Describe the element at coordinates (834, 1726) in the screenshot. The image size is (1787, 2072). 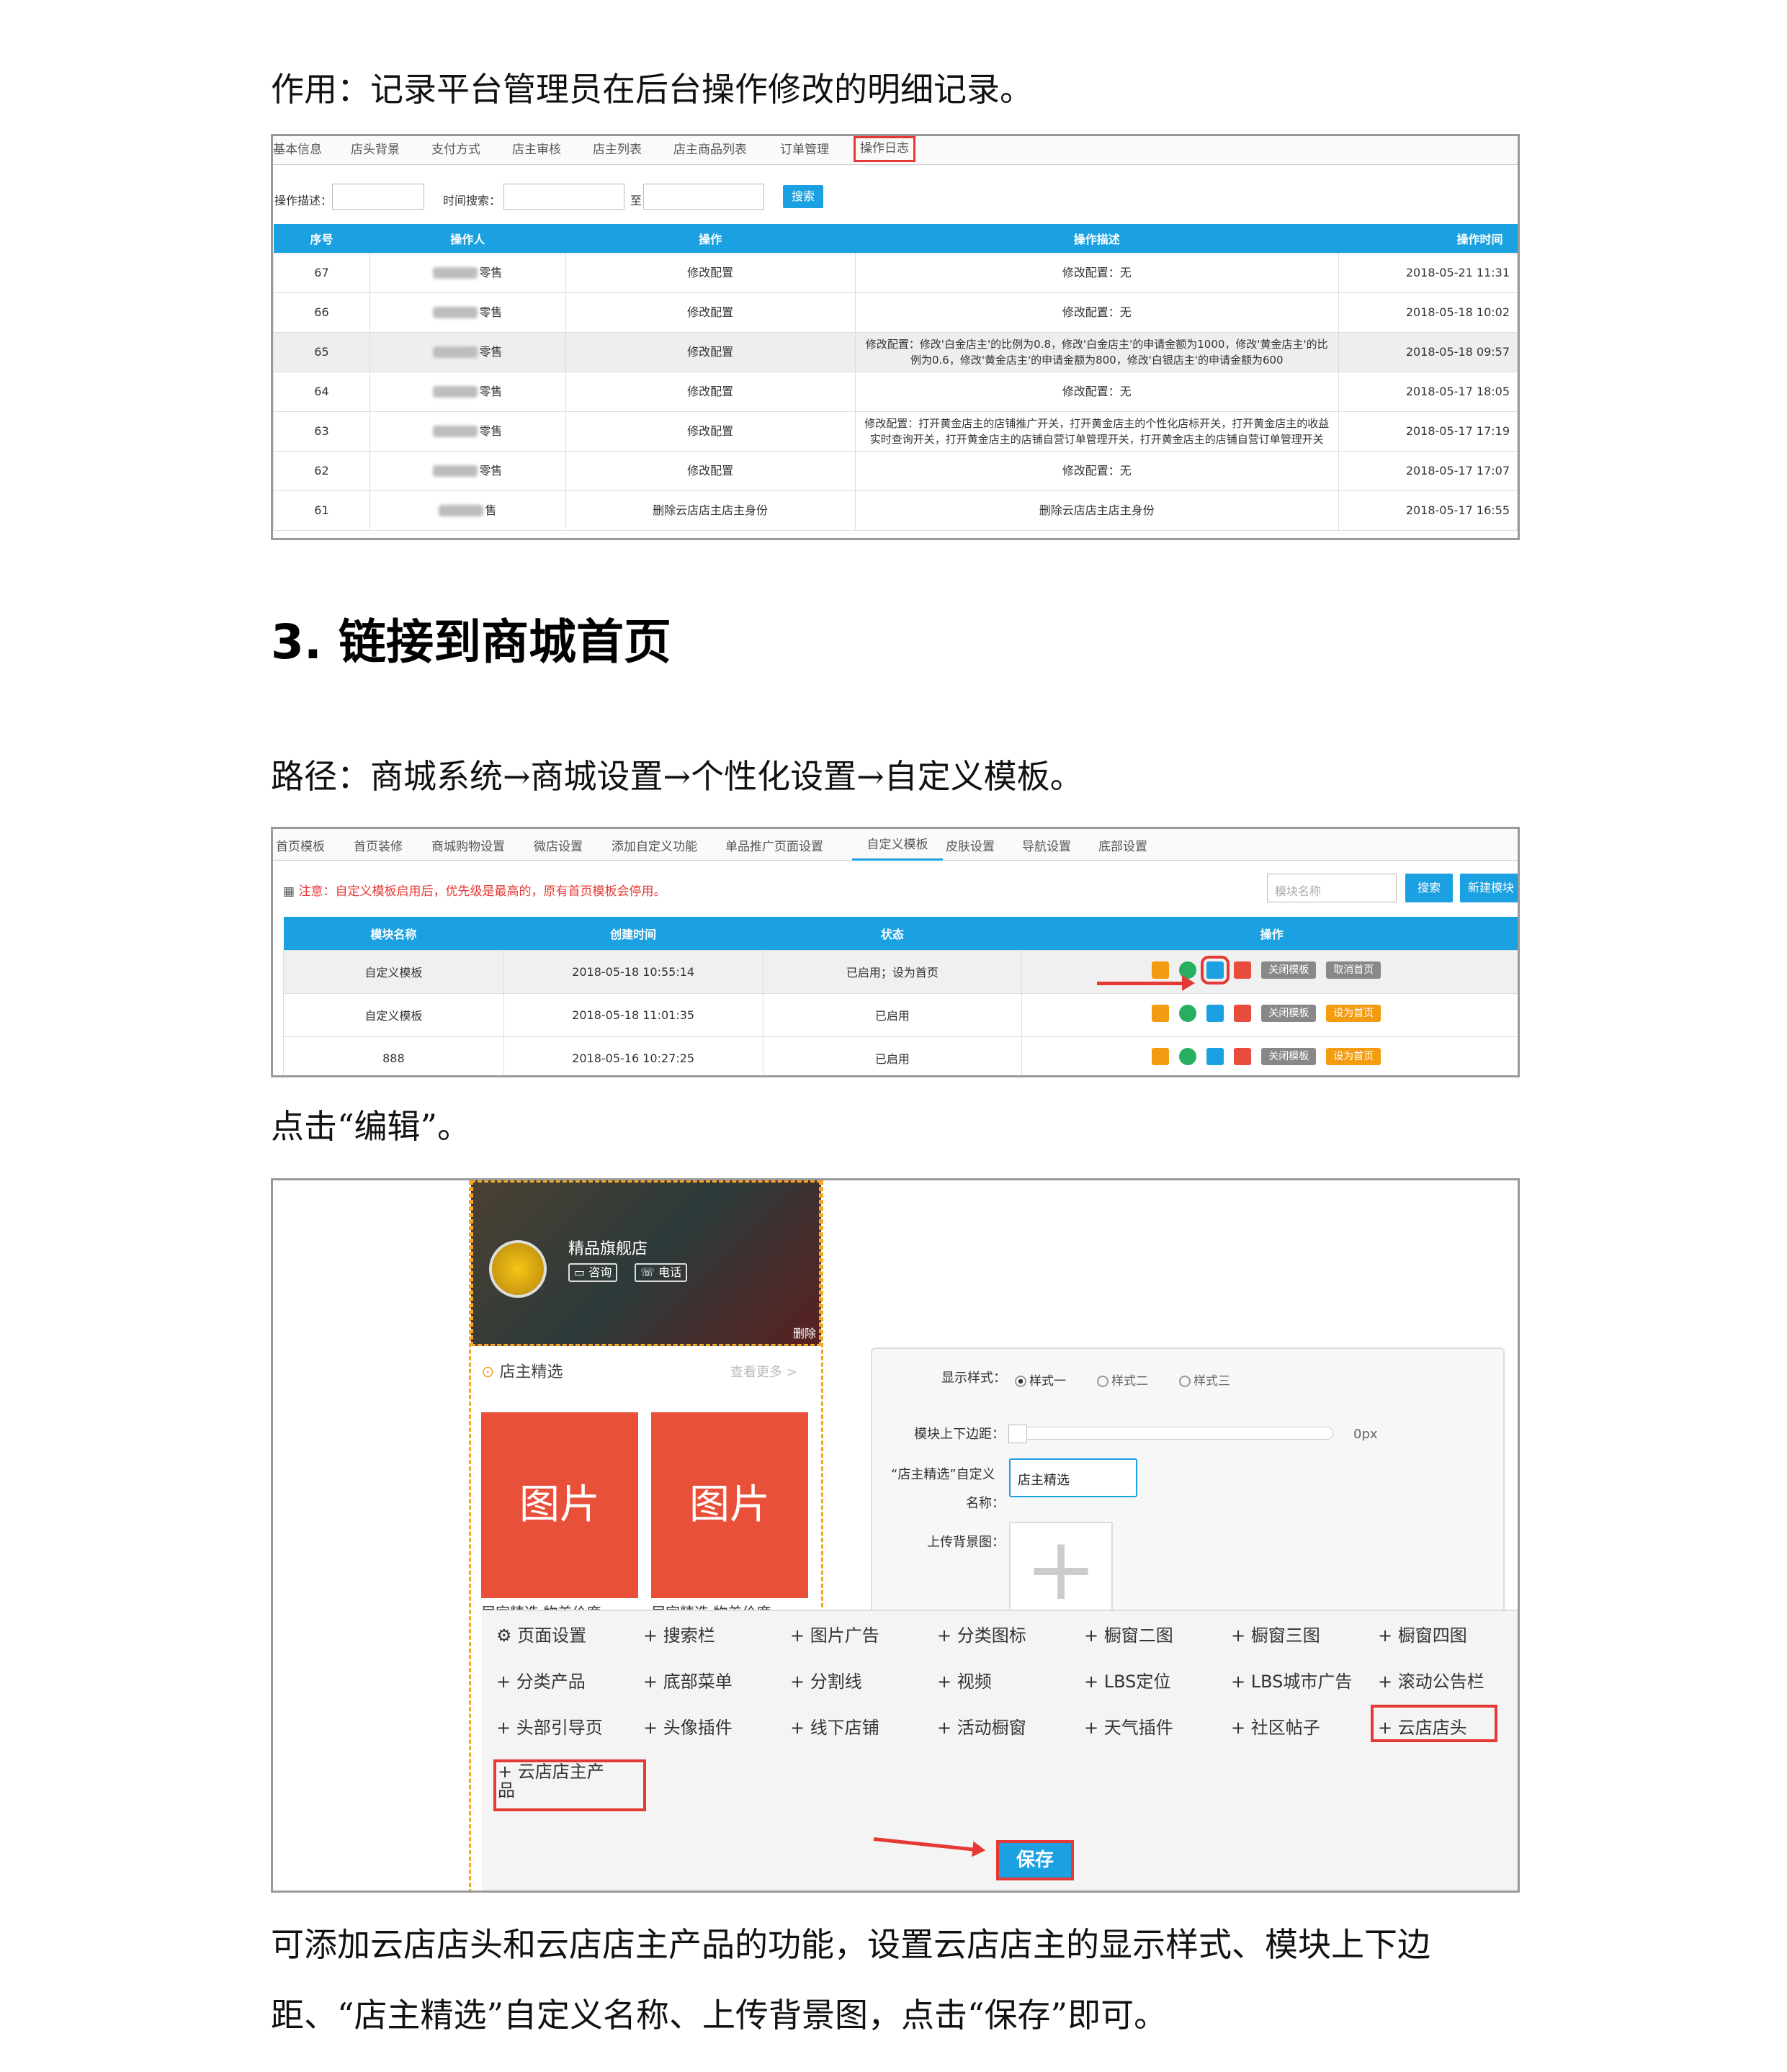
I see `widget-offline-store: + 线下店铺` at that location.